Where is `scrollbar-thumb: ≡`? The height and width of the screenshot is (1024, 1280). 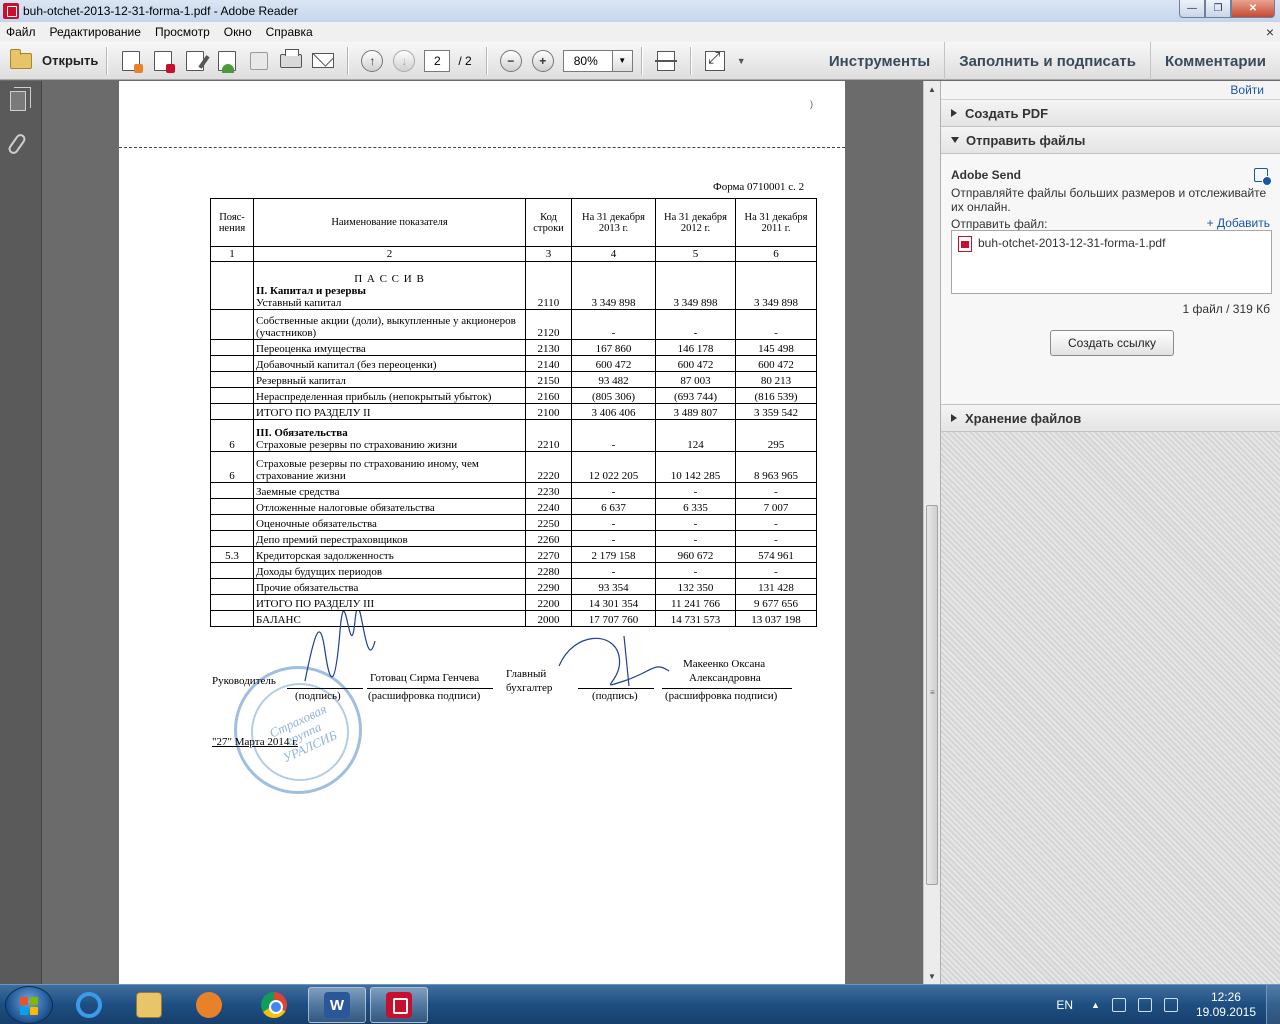
scrollbar-thumb: ≡ is located at coordinates (932, 695).